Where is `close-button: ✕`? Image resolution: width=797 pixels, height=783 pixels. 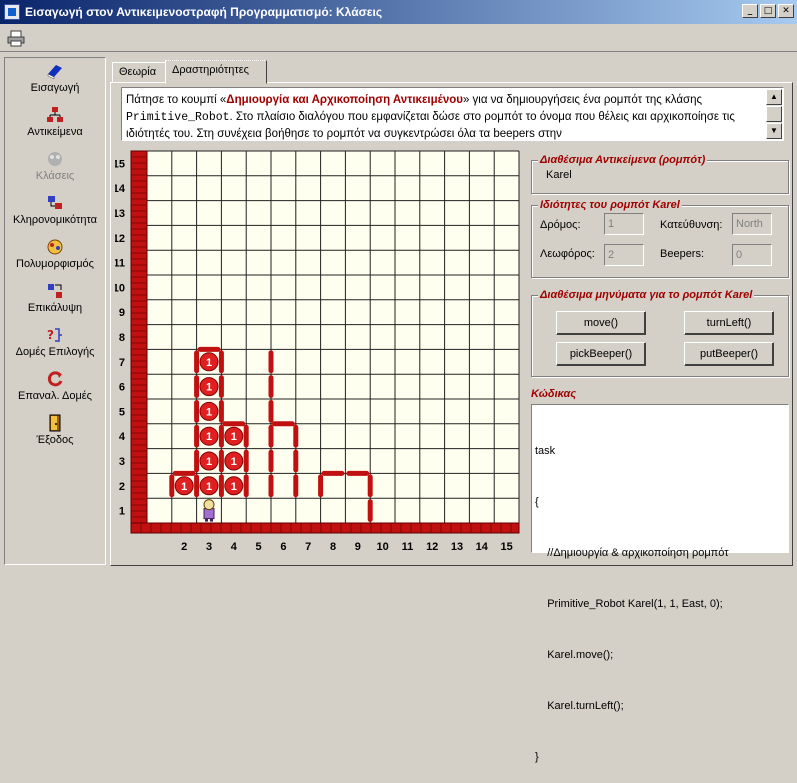
close-button: ✕ is located at coordinates (786, 11).